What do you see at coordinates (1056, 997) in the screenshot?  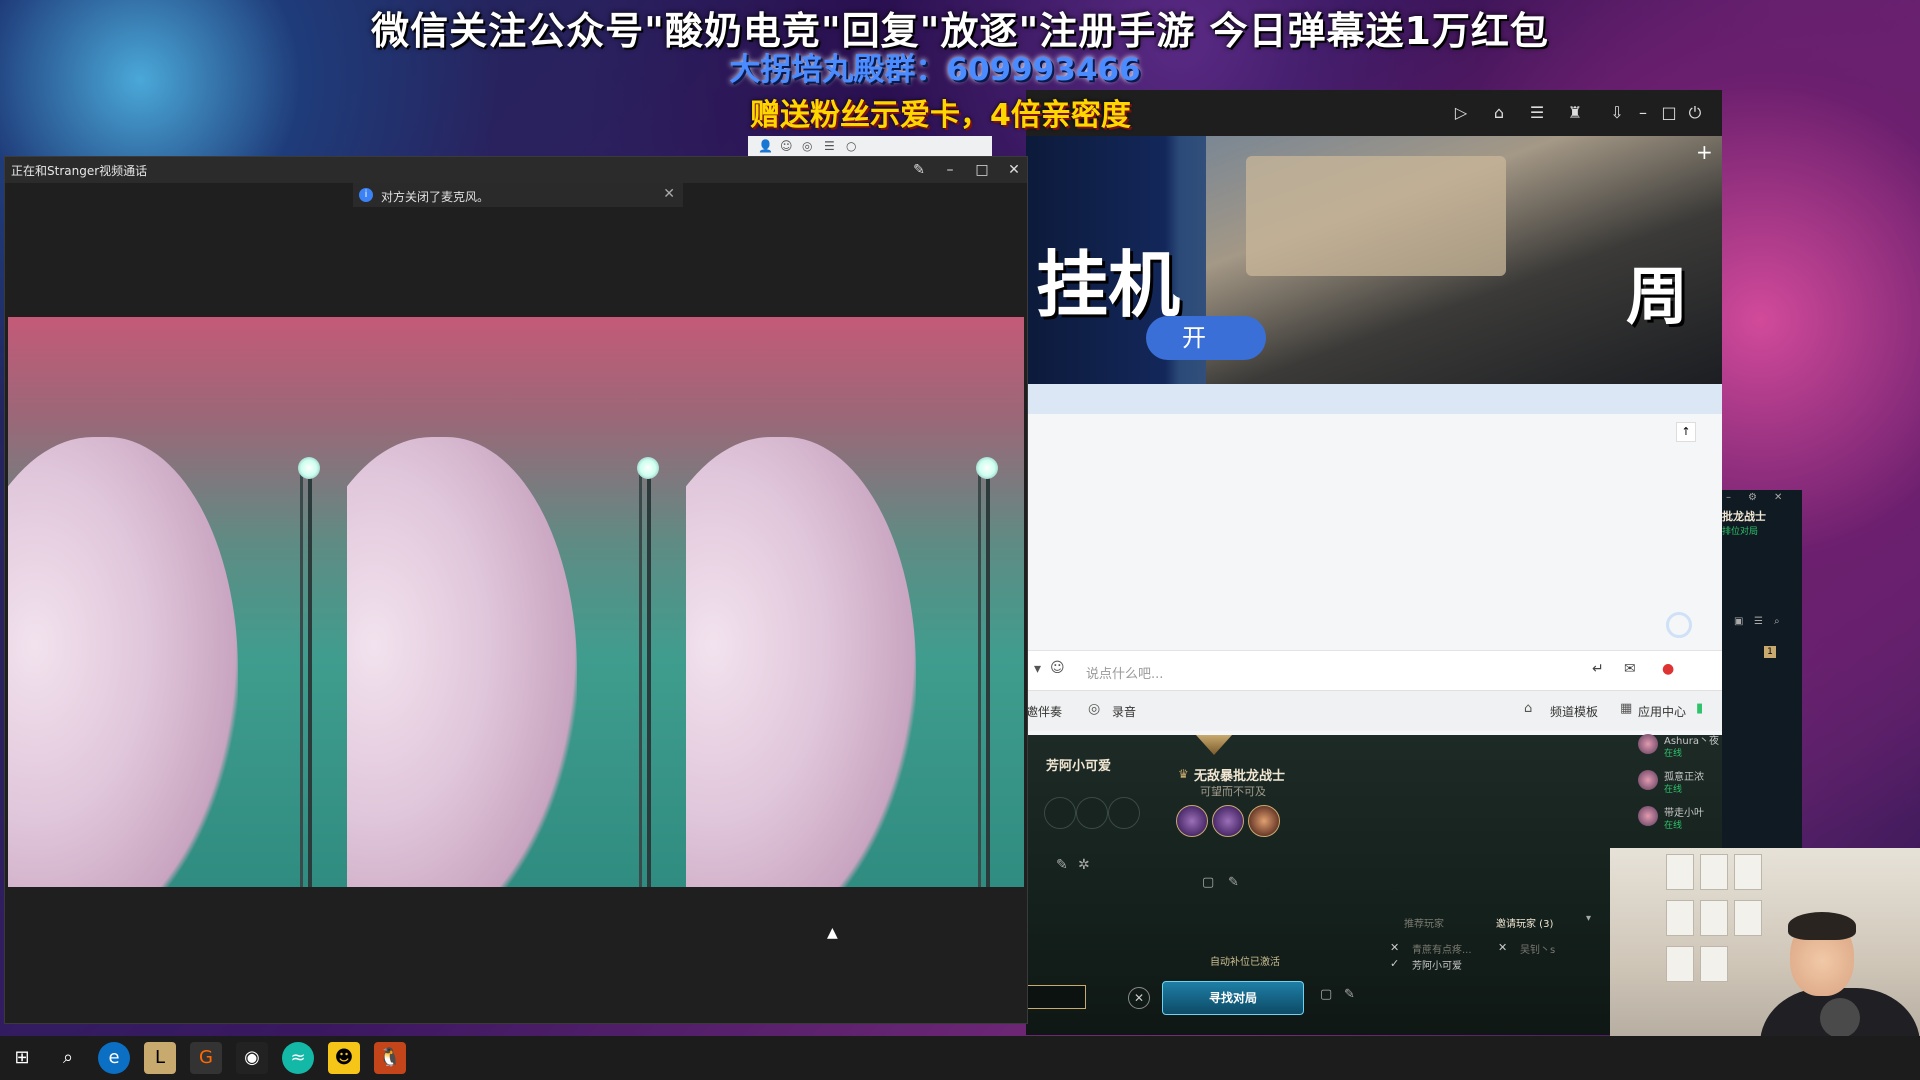 I see `name-field` at bounding box center [1056, 997].